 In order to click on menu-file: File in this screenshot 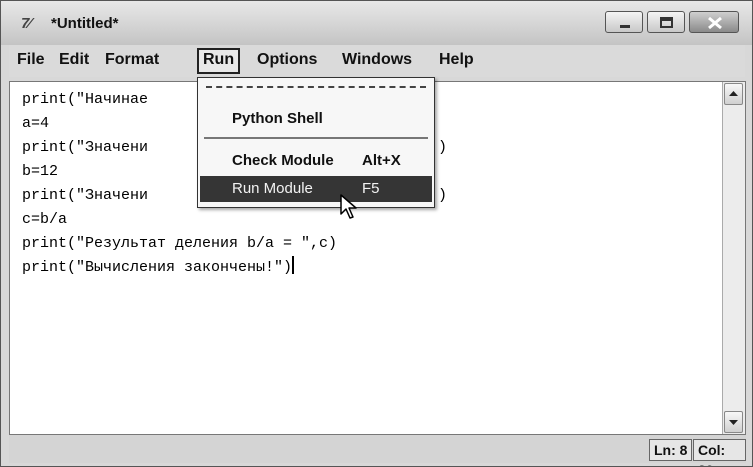, I will do `click(31, 60)`.